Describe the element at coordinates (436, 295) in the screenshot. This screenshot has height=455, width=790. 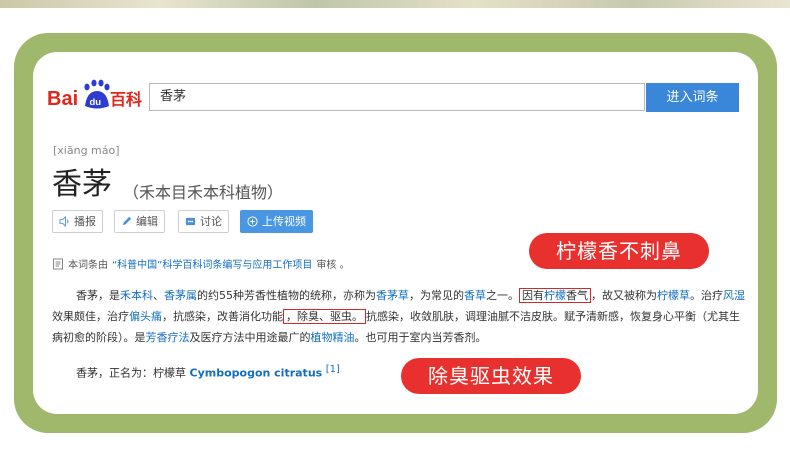
I see `para-text: ，为常见的` at that location.